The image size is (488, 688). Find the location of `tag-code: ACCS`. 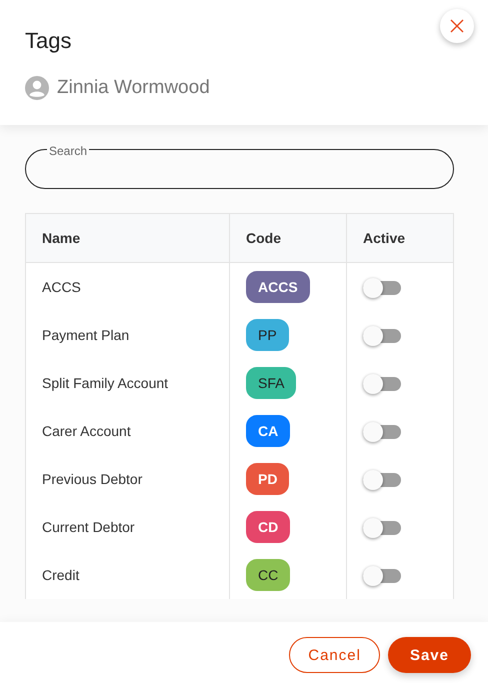

tag-code: ACCS is located at coordinates (278, 287).